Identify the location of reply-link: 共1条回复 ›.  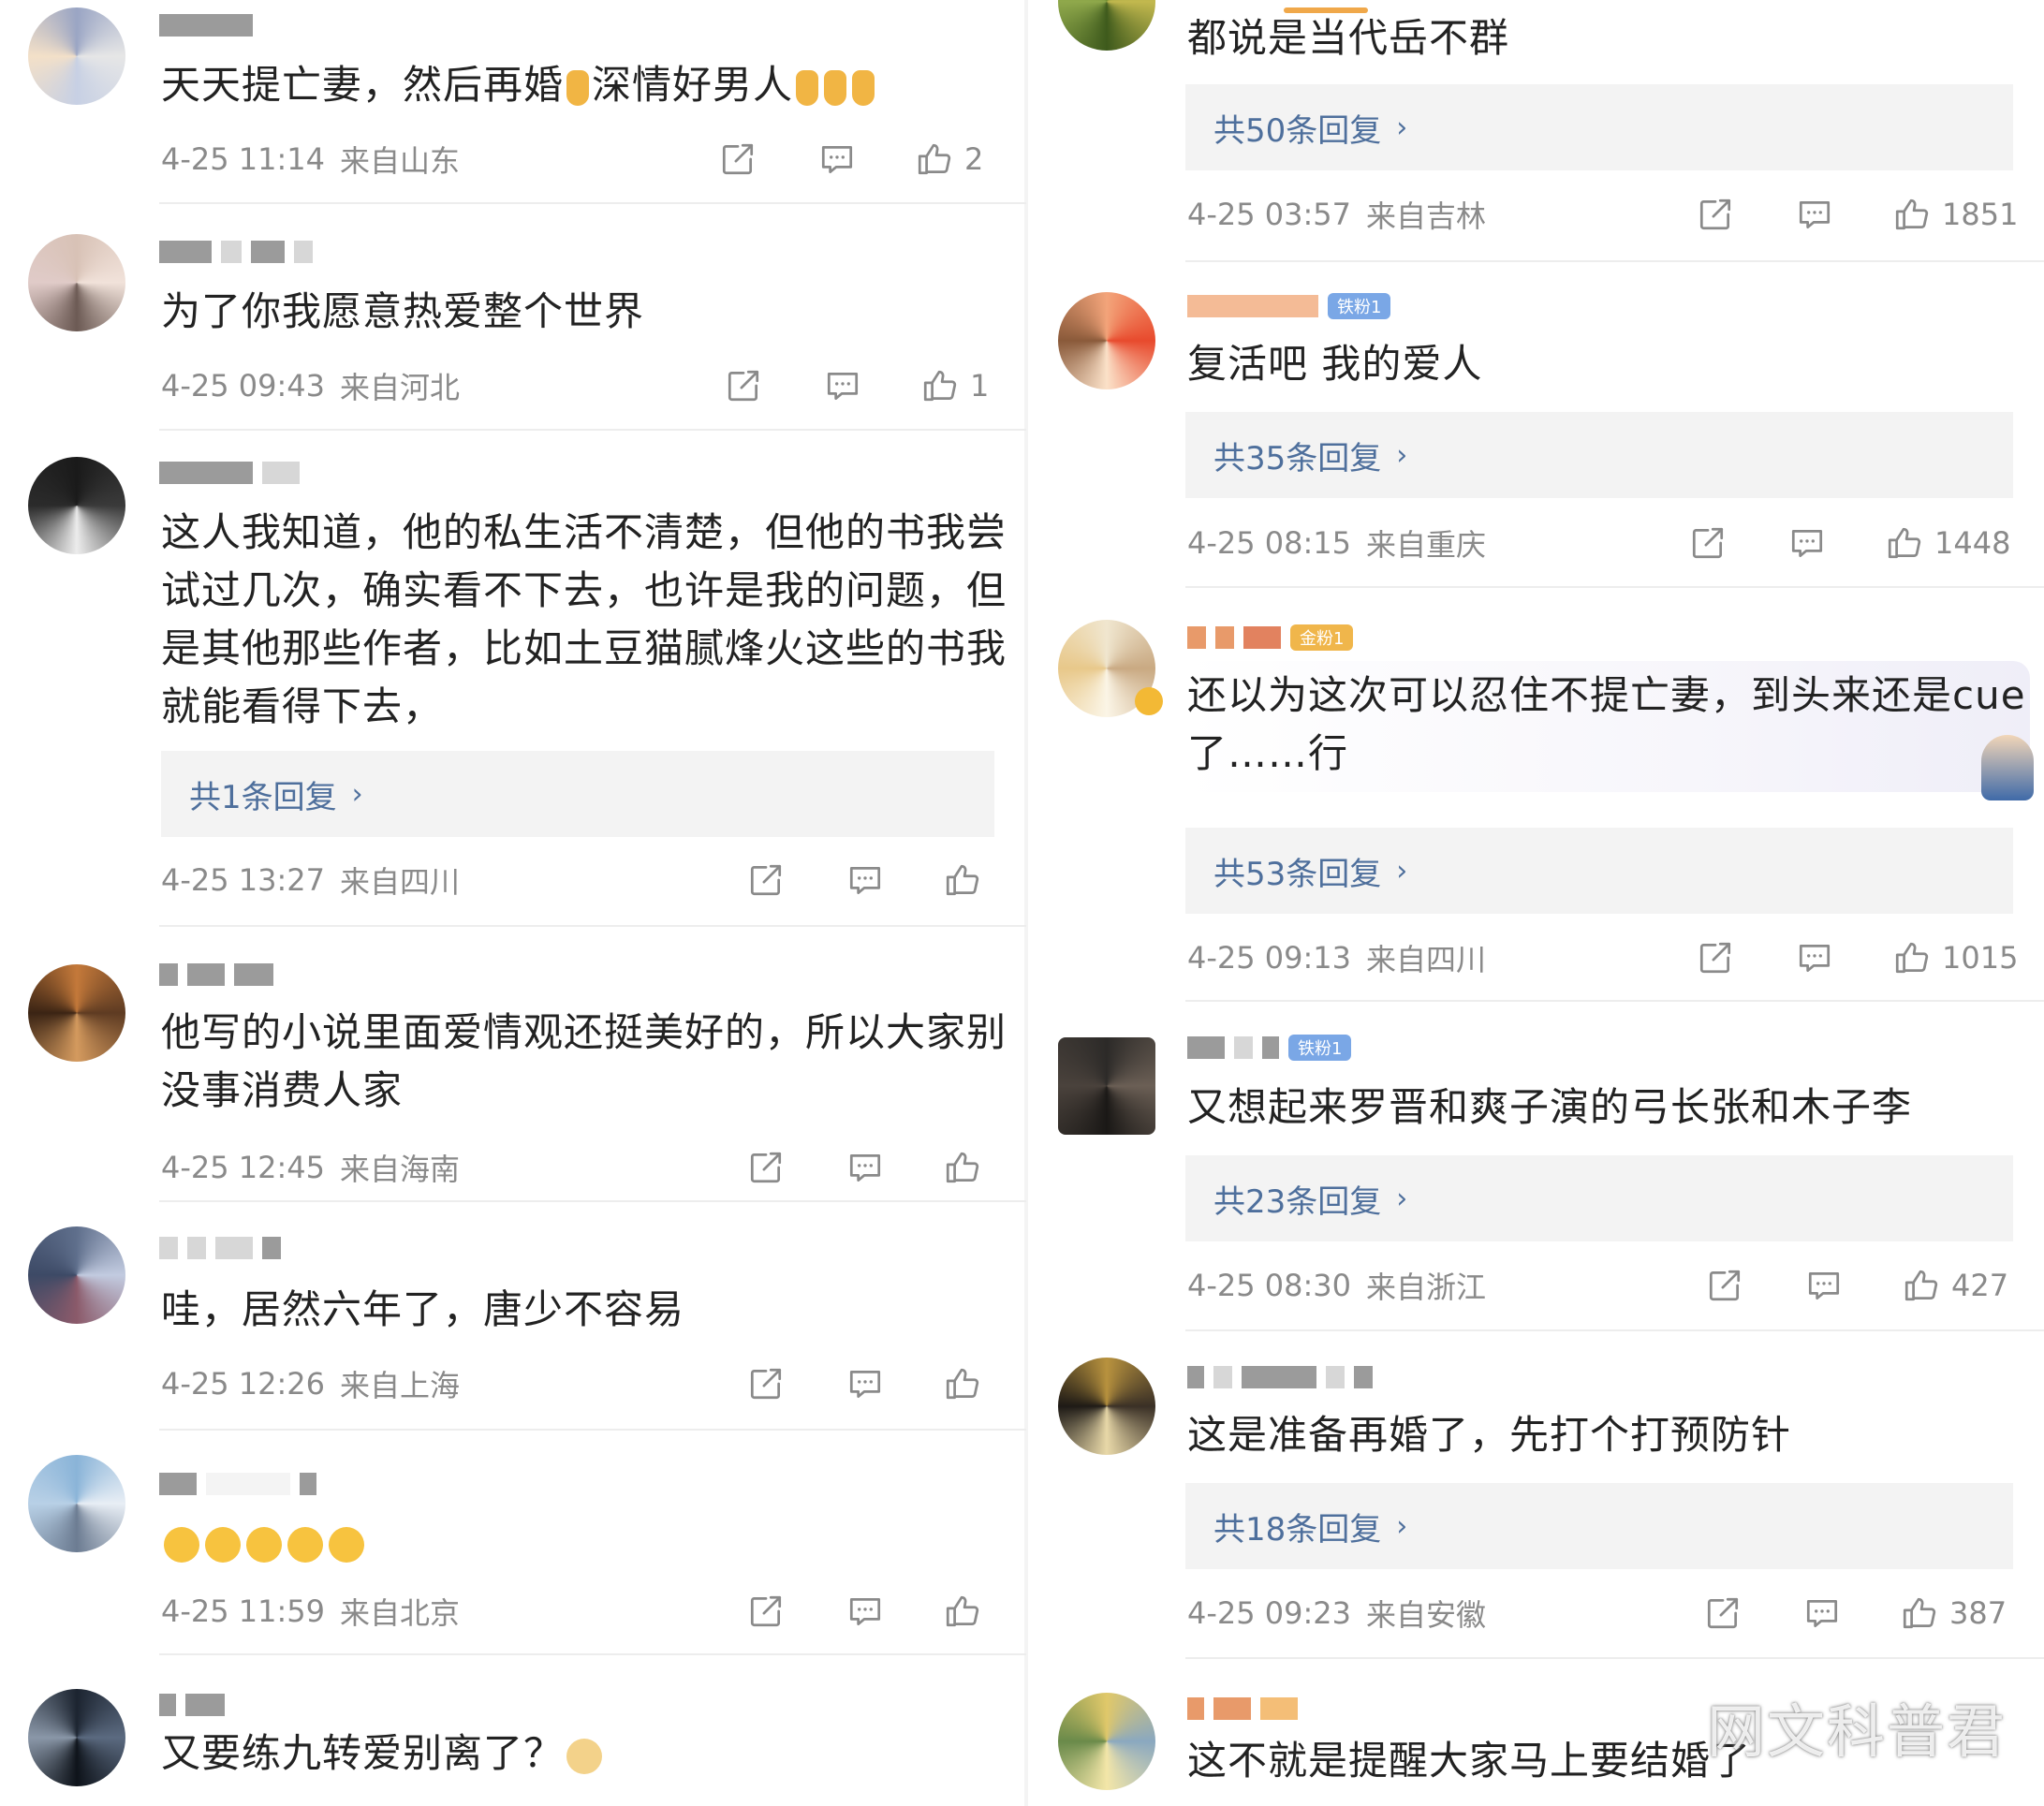
(577, 794).